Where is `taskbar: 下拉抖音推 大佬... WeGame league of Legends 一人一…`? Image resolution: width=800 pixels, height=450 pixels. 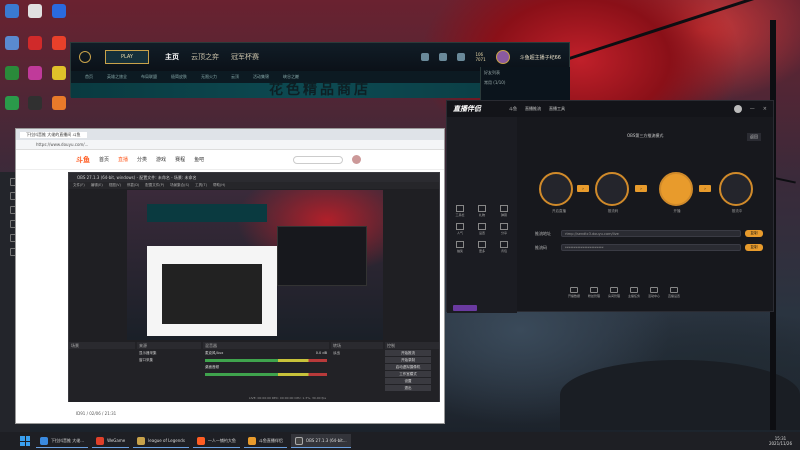
taskbar: 下拉抖音推 大佬... WeGame league of Legends 一人一… is located at coordinates (400, 441).